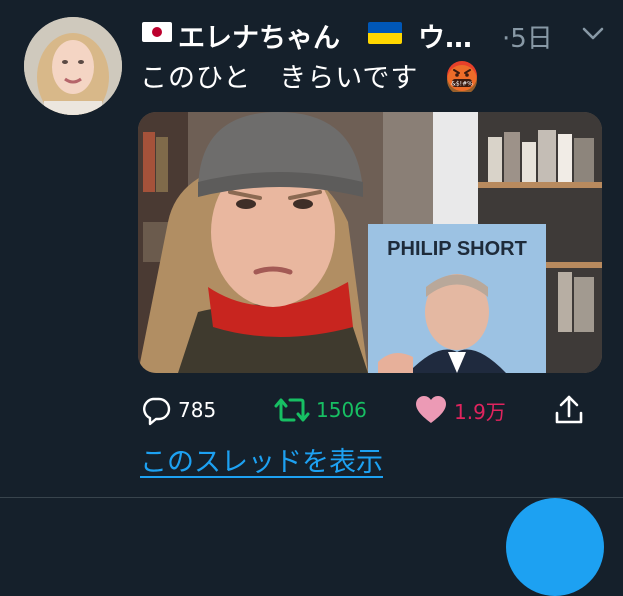 This screenshot has width=623, height=596. I want to click on tweet-divider, so click(311, 497).